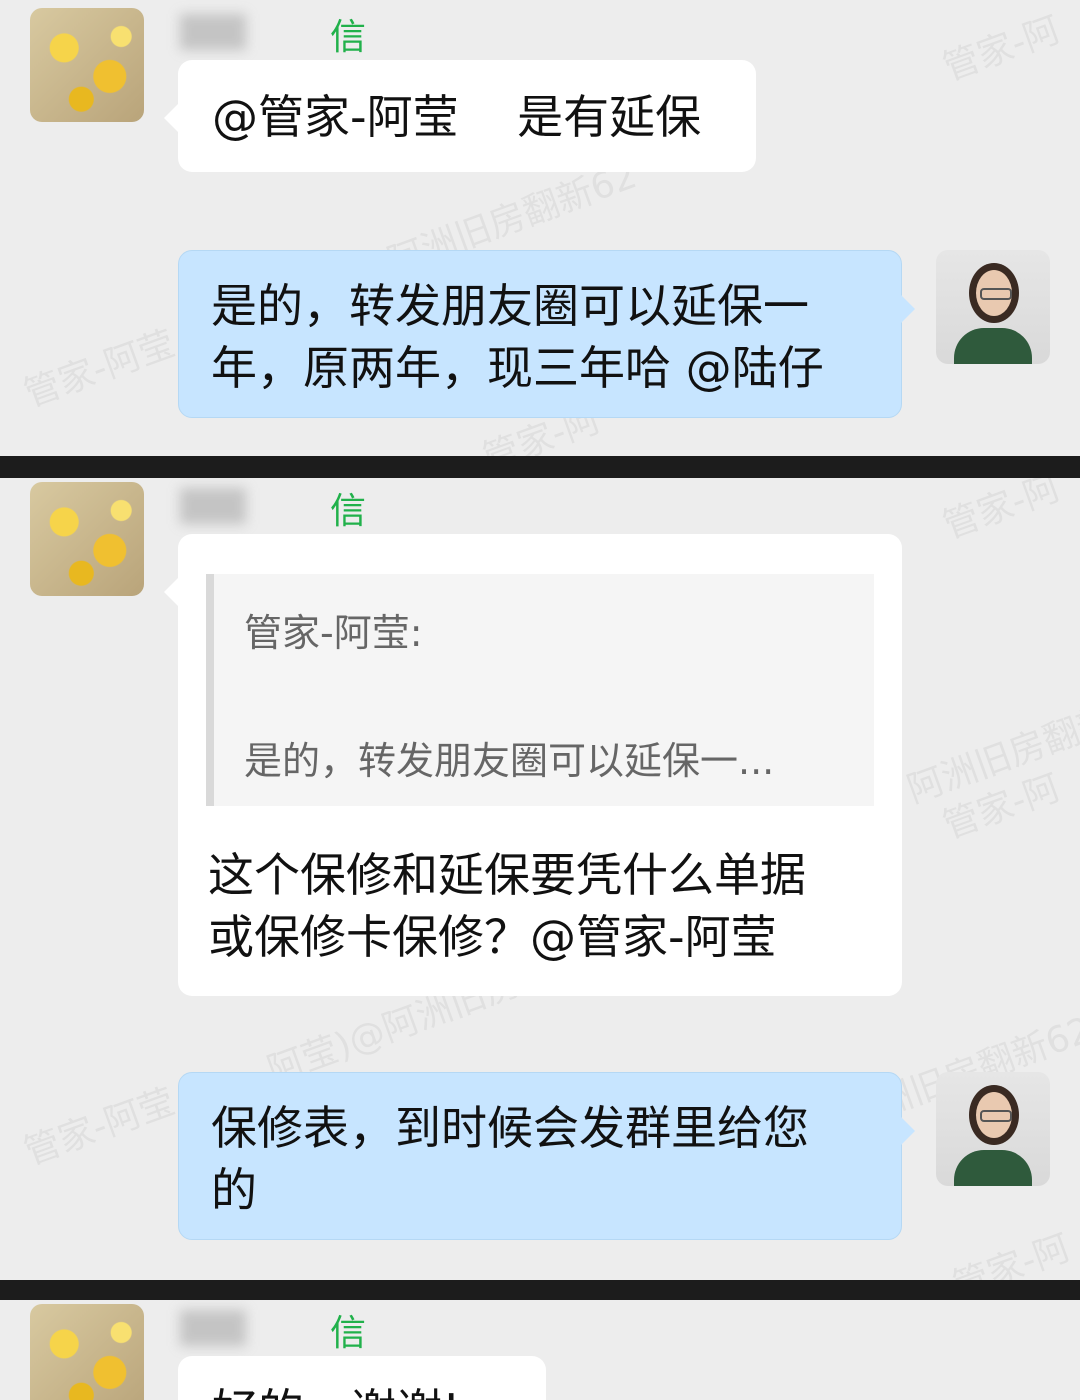 The height and width of the screenshot is (1400, 1080). I want to click on message-line: 是的，转发朋友圈可以延保一, so click(510, 306).